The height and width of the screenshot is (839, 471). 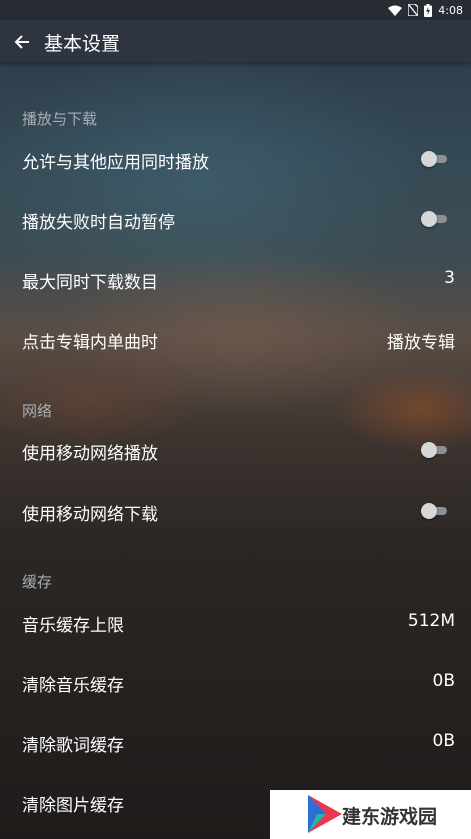 I want to click on setting-label: 清除音乐缓存, so click(x=73, y=686).